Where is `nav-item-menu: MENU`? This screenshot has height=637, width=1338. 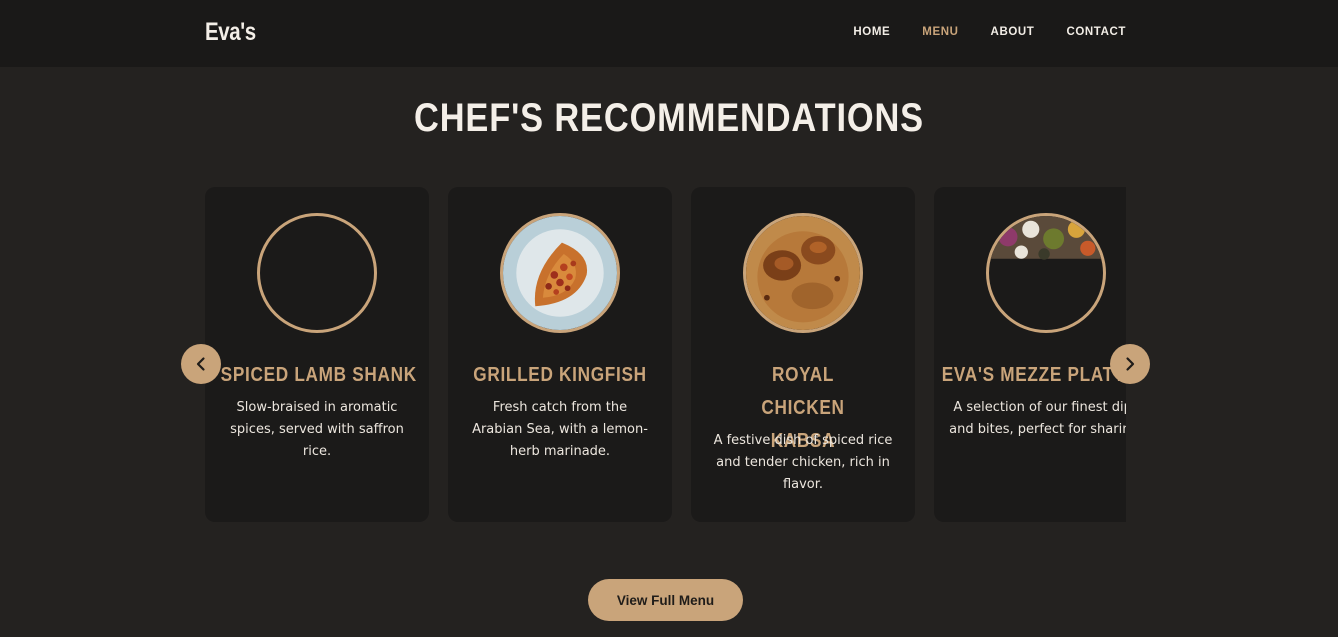 nav-item-menu: MENU is located at coordinates (940, 32).